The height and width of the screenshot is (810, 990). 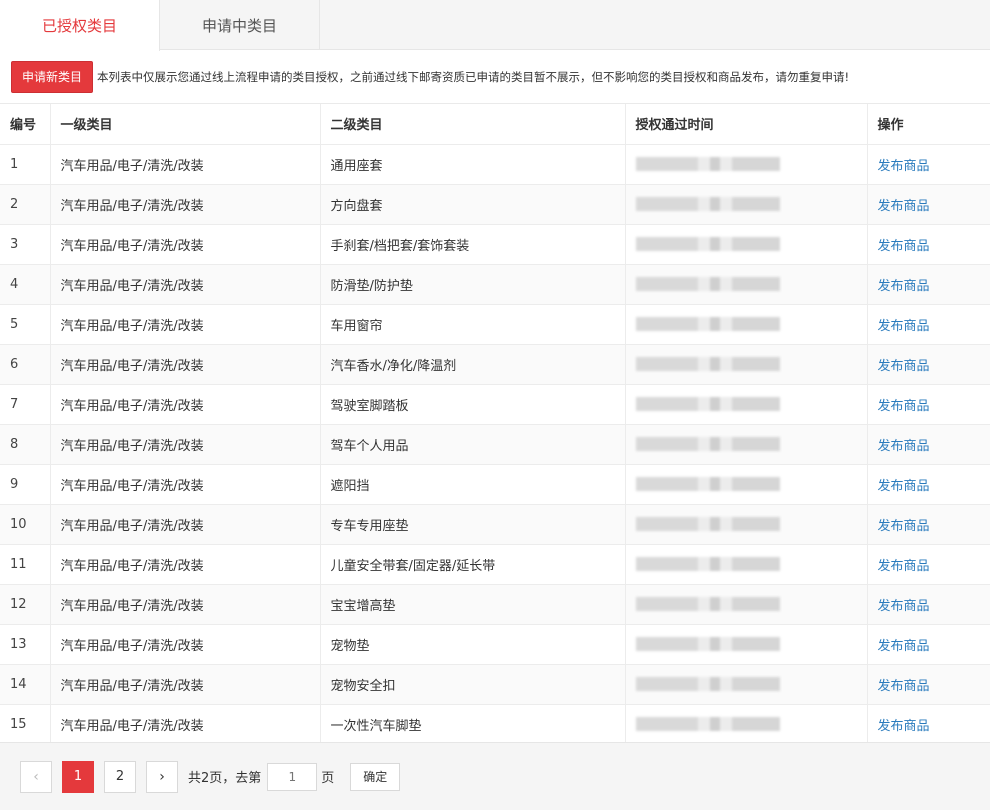 I want to click on page-2-button: 2, so click(x=120, y=776).